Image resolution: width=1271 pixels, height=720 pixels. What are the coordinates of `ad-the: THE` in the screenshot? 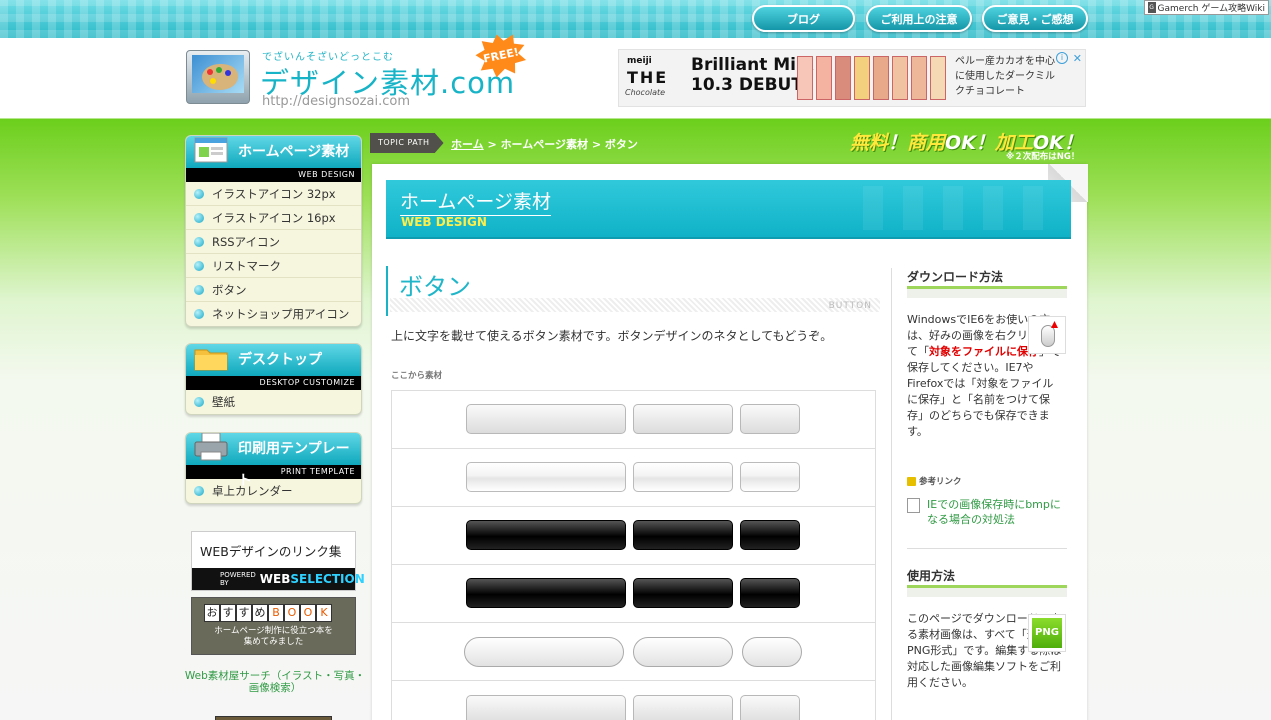 It's located at (648, 77).